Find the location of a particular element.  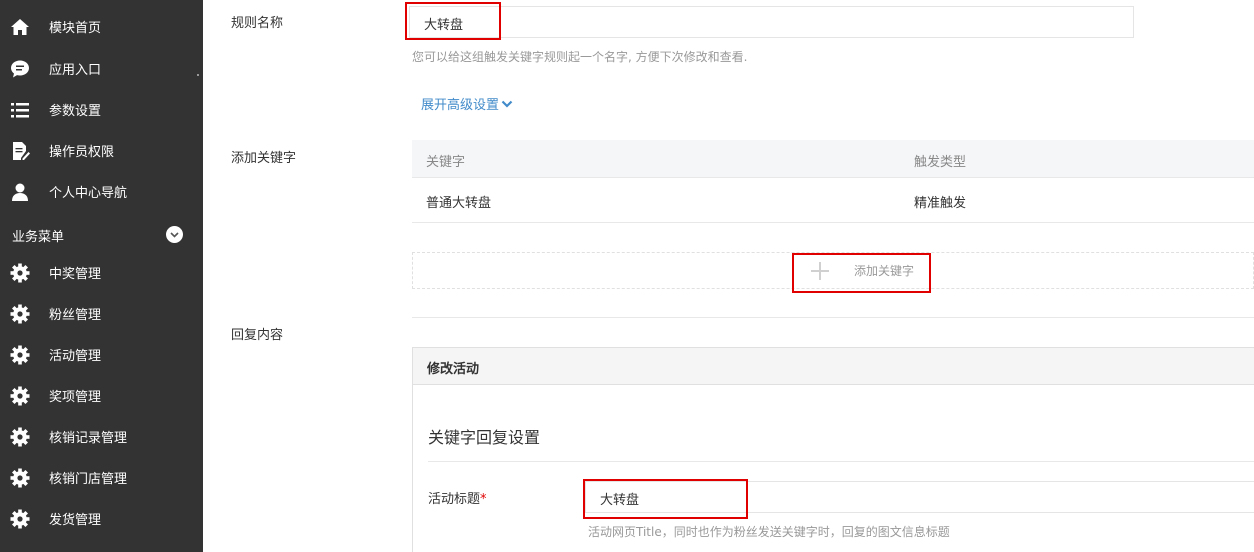

sidebar-item-activity-management: 活动管理 is located at coordinates (101, 354).